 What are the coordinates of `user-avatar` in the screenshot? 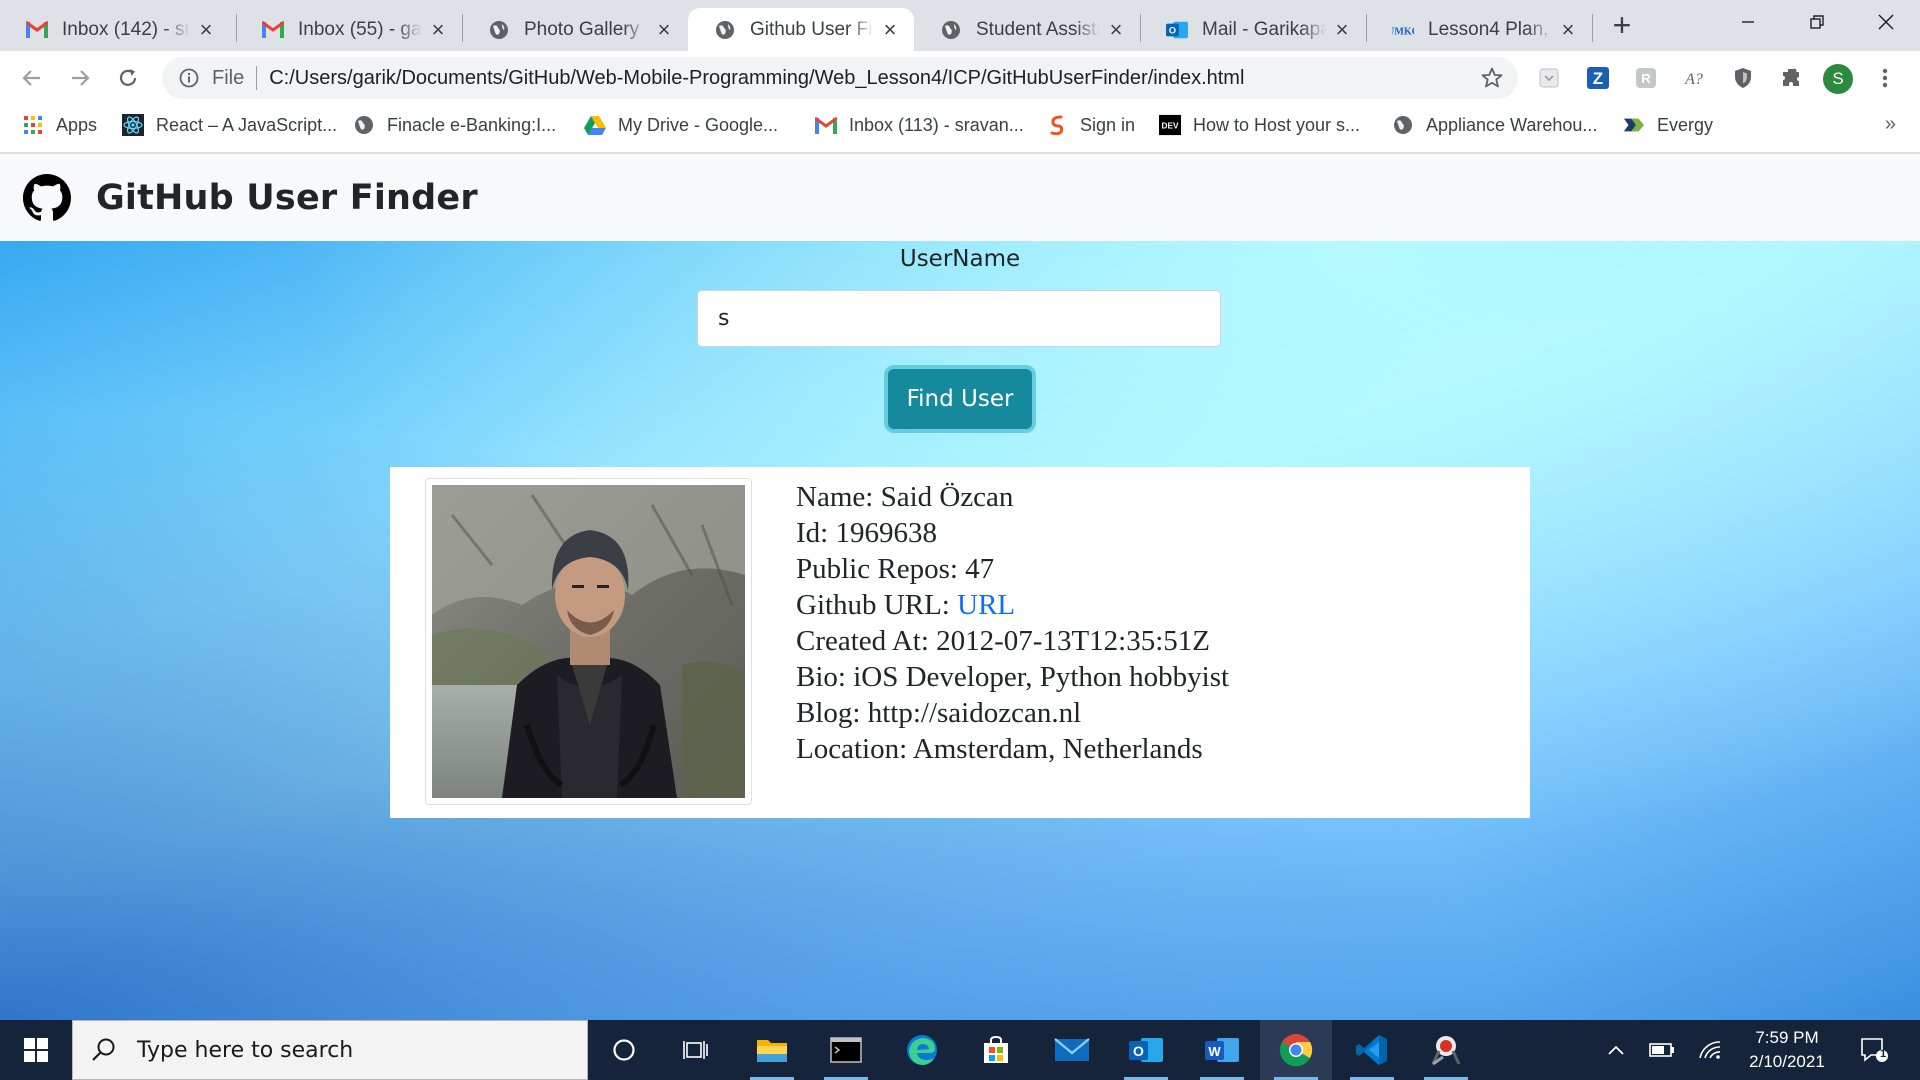 It's located at (588, 641).